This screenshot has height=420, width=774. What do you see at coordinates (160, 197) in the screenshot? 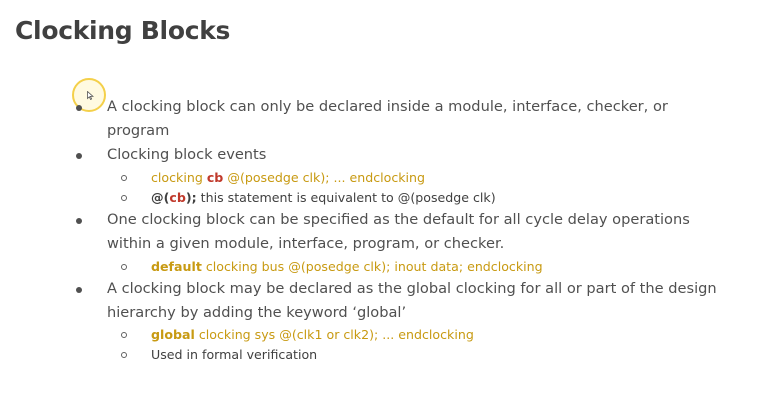
I see `code-at: @(` at bounding box center [160, 197].